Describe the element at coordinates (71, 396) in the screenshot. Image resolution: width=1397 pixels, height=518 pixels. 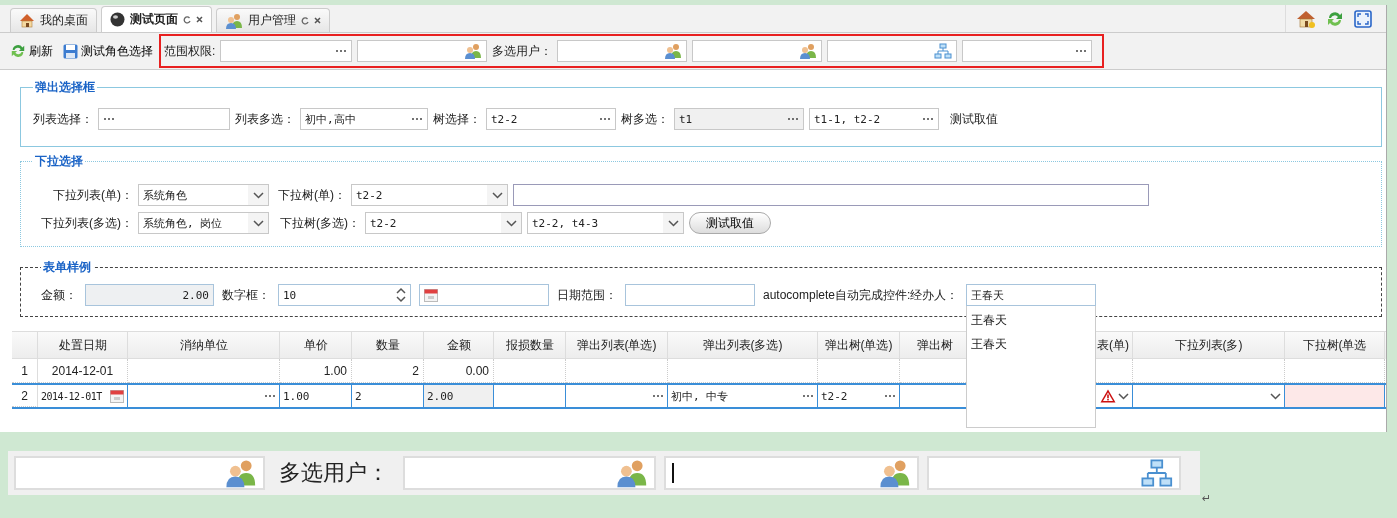
I see `cell-value: 2014-12-01T` at that location.